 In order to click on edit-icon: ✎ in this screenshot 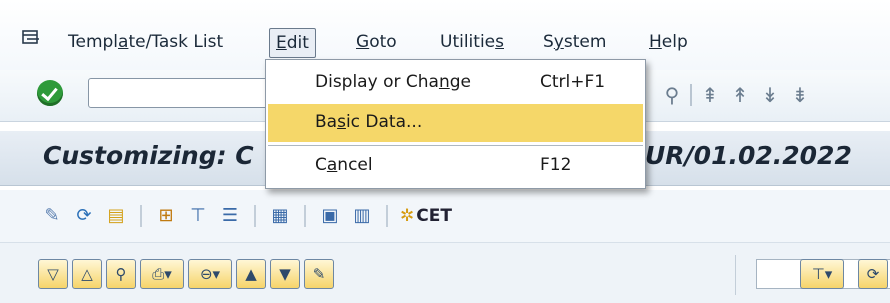, I will do `click(319, 274)`.